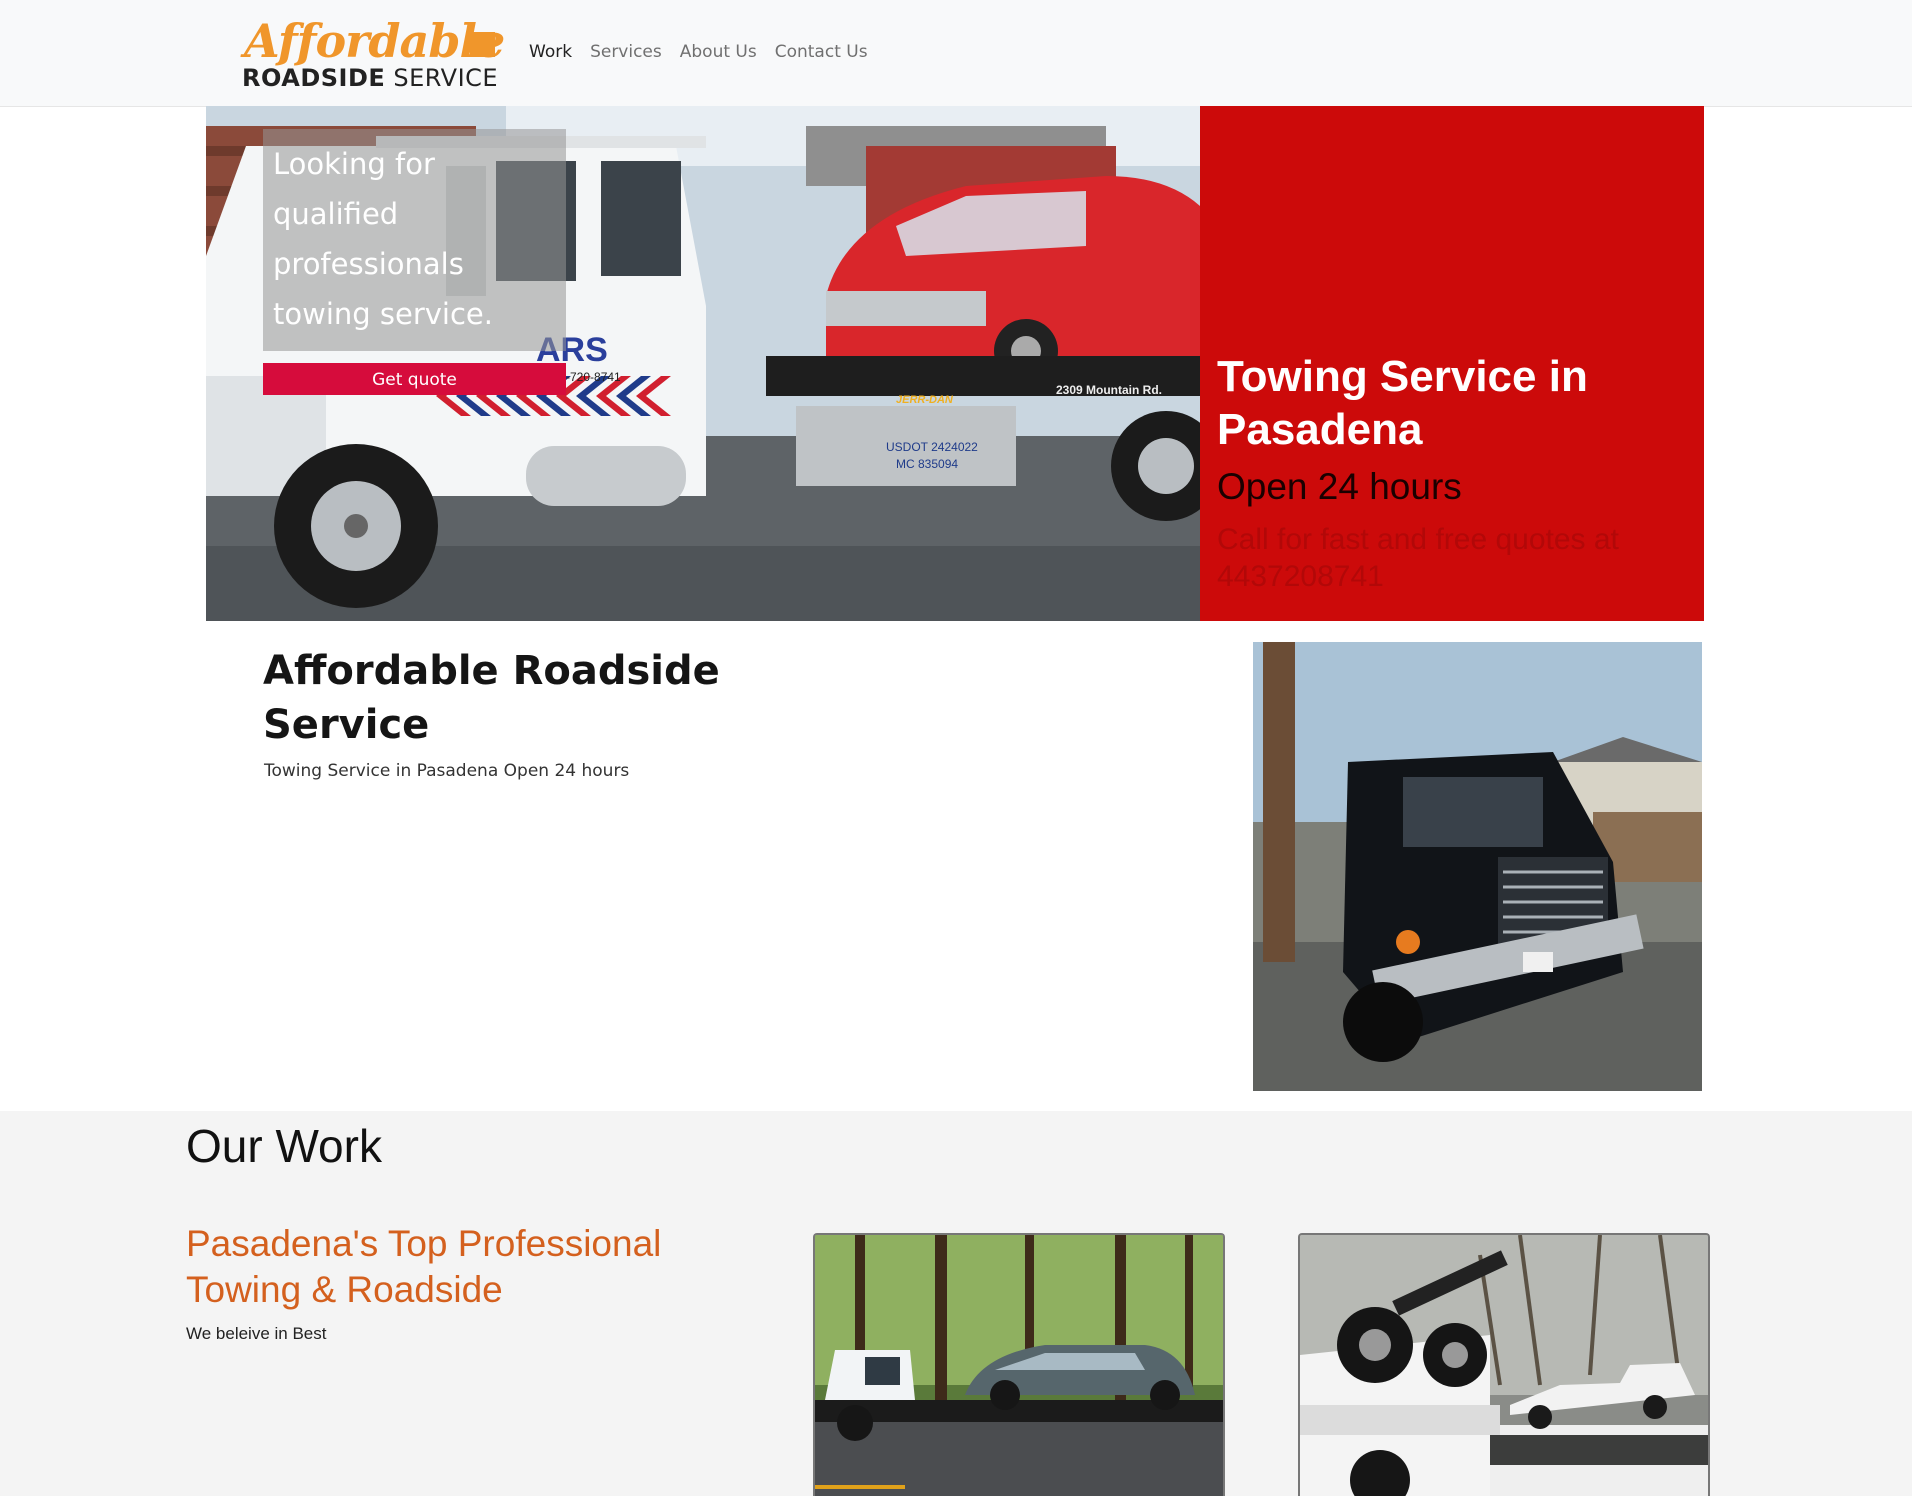  What do you see at coordinates (447, 771) in the screenshot?
I see `about-subtitle: Towing Service in Pasadena Open 24 hours` at bounding box center [447, 771].